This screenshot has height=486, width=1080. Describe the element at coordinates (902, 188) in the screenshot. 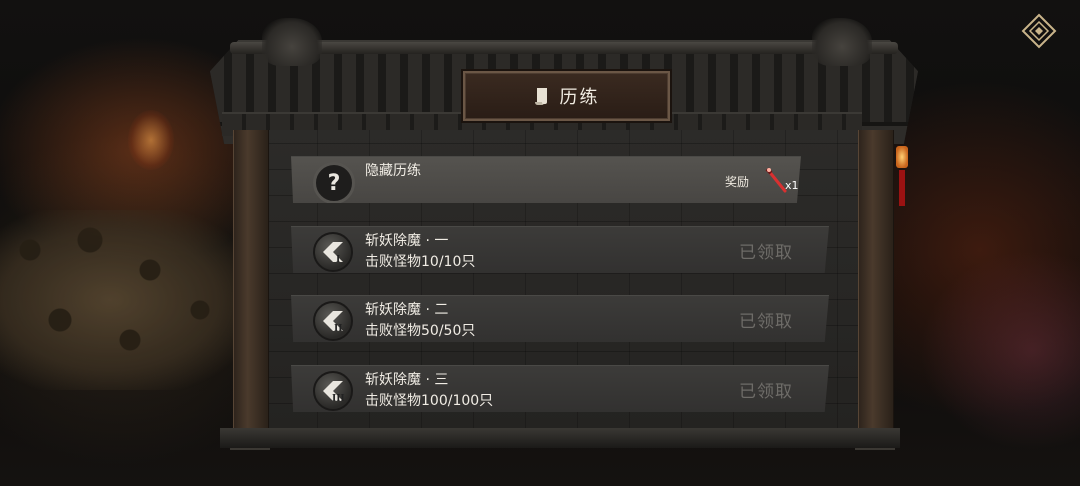

I see `red-tassel` at that location.